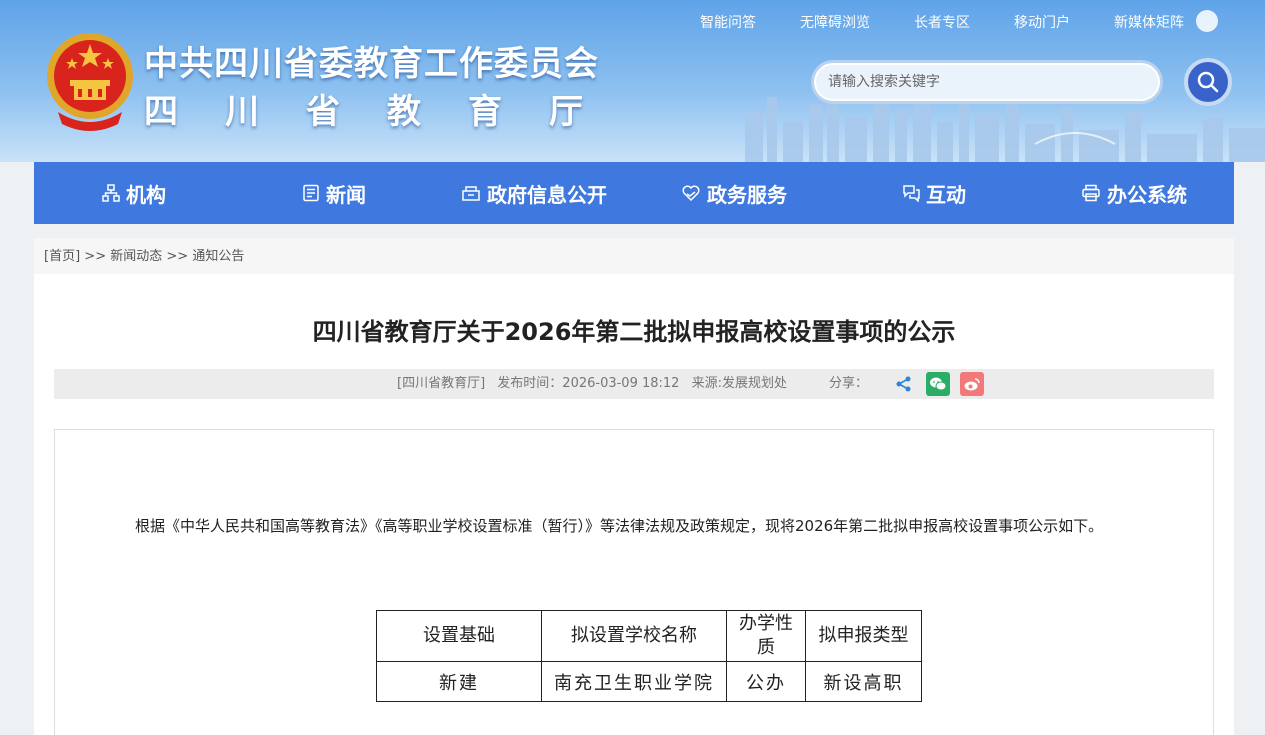 This screenshot has height=735, width=1265. I want to click on top-link-elderly: 长者专区, so click(942, 22).